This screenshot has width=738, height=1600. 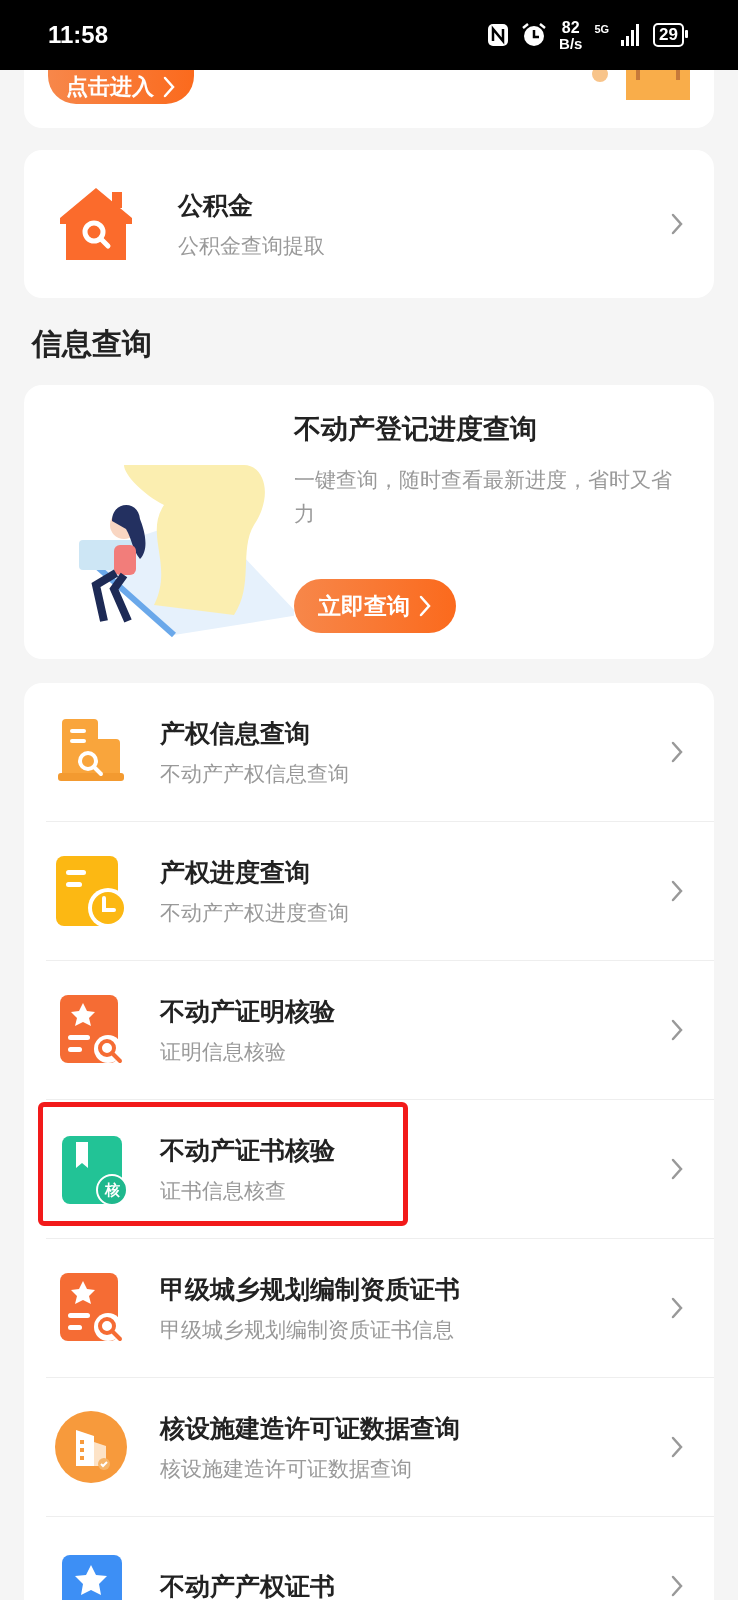 I want to click on fund-subtitle: 公积金查询提取, so click(x=252, y=246).